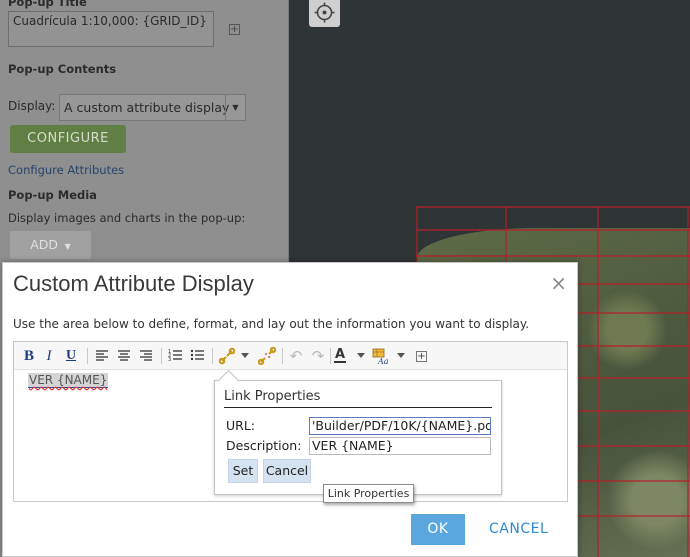  I want to click on expand-plus-icon: +, so click(234, 29).